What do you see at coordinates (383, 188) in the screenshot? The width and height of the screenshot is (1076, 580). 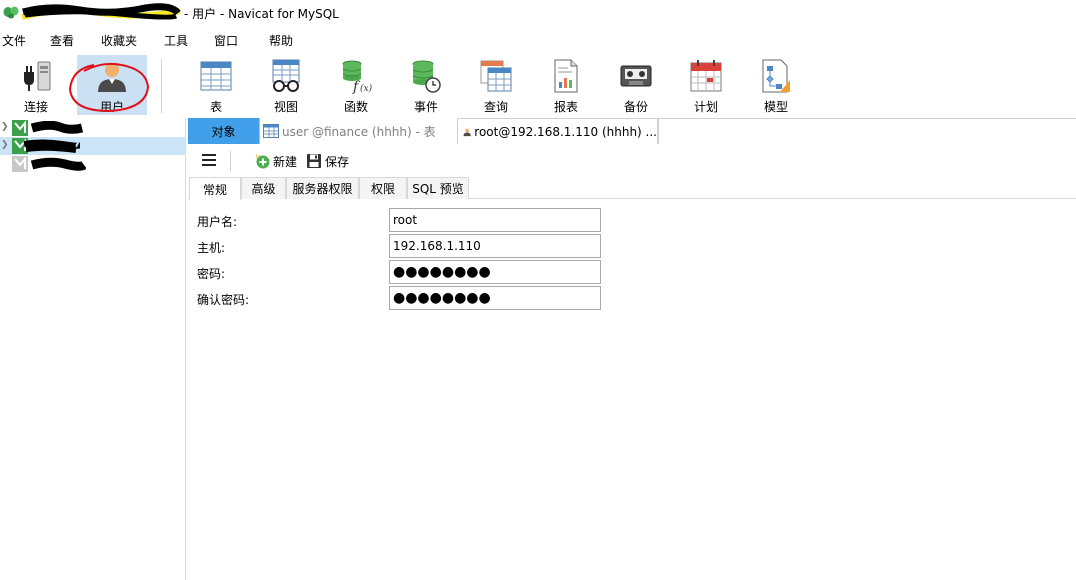 I see `tab-privileges: 权限` at bounding box center [383, 188].